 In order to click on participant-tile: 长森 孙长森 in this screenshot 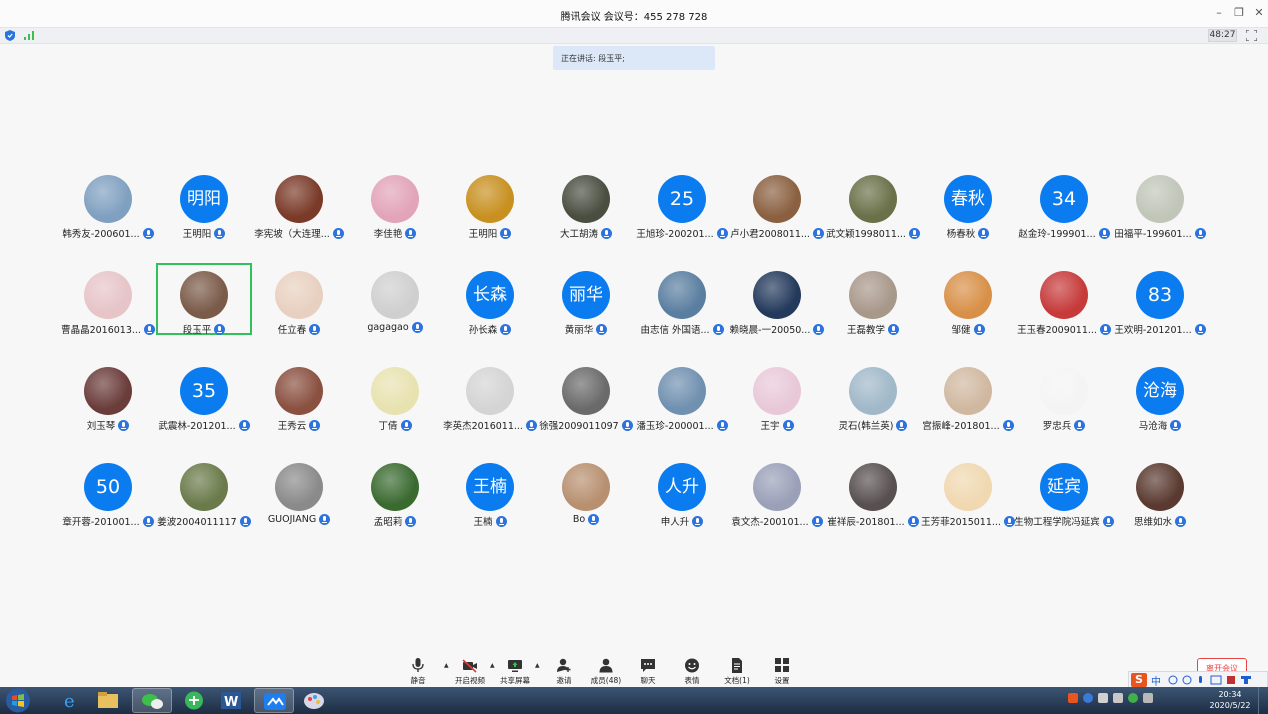, I will do `click(490, 299)`.